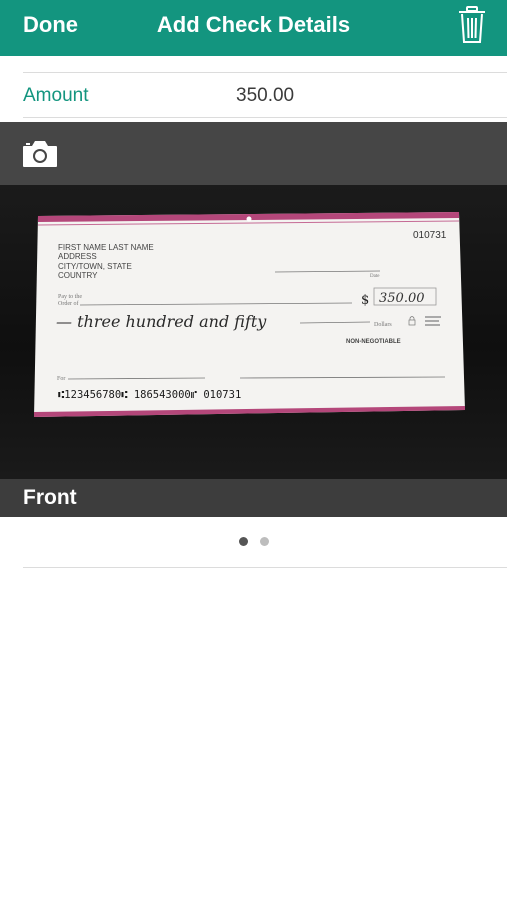 This screenshot has width=507, height=900. I want to click on photo-caption-bar: Front, so click(253, 498).